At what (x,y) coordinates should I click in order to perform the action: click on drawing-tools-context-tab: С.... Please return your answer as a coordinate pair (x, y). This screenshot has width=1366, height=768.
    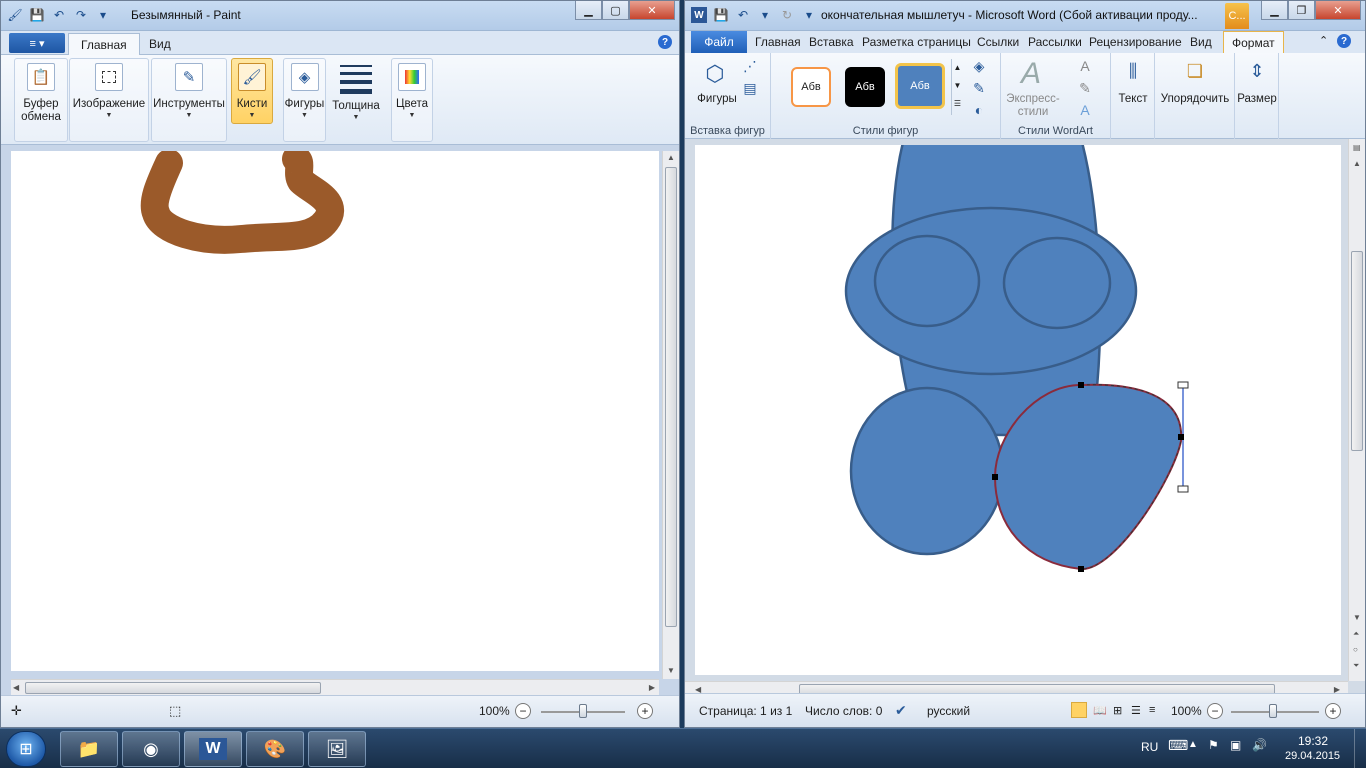
    Looking at the image, I should click on (1237, 16).